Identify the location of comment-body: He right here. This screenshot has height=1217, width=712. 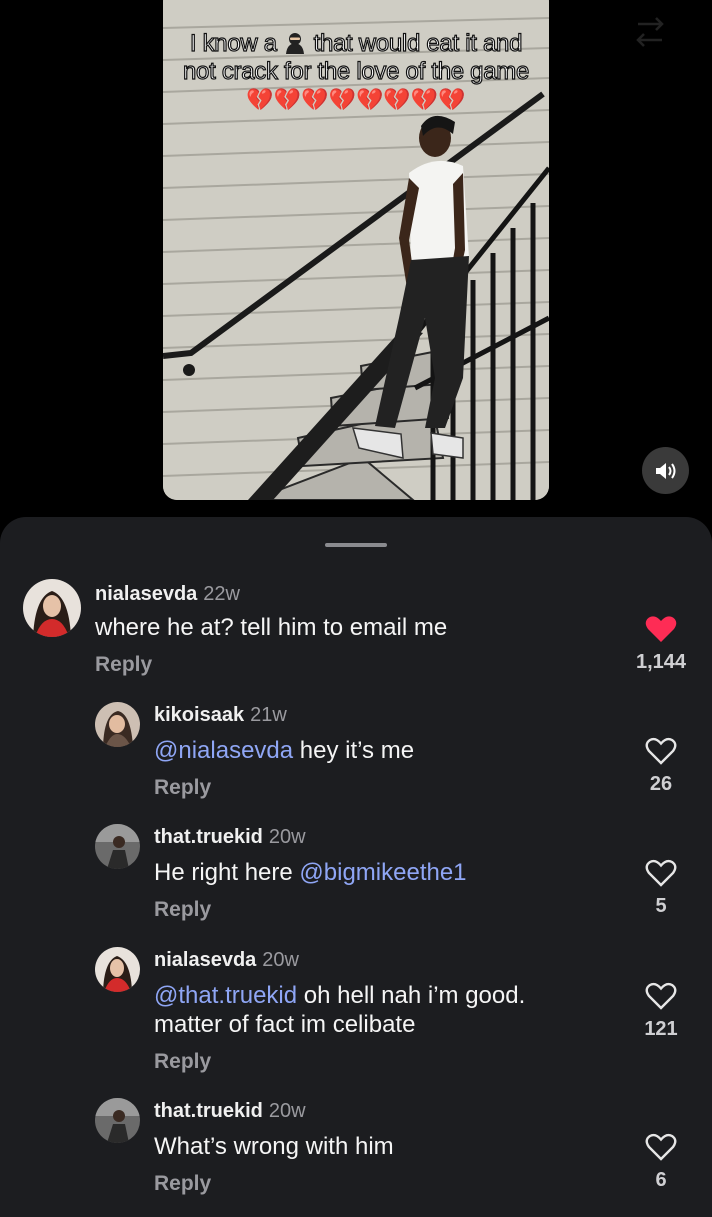
(227, 872).